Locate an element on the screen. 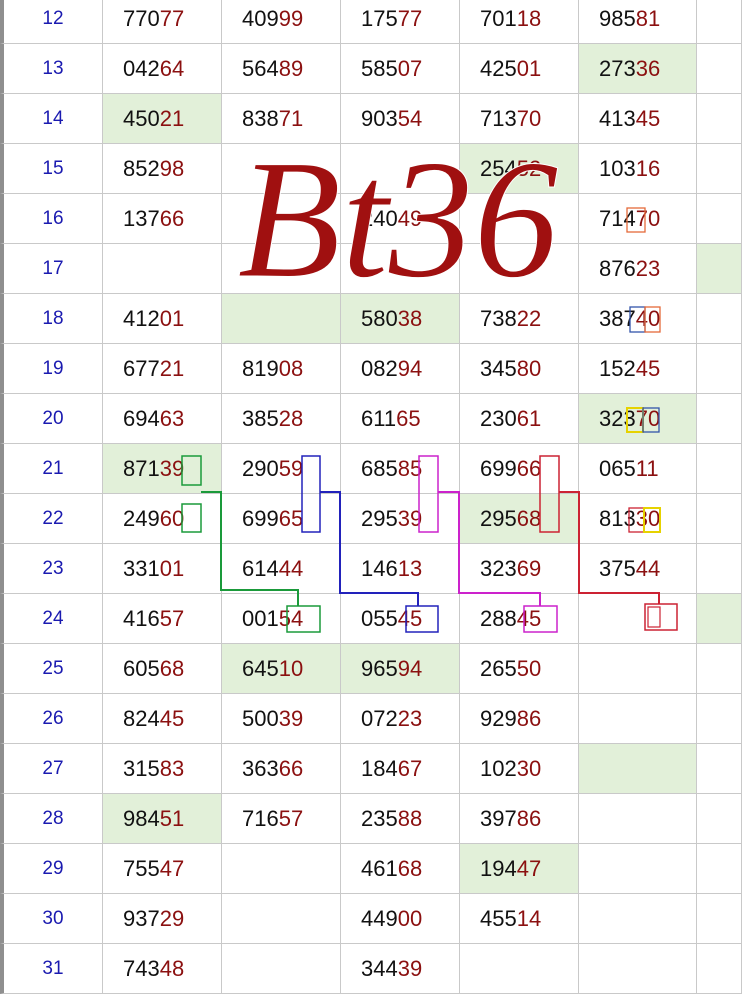 The height and width of the screenshot is (994, 742). result-head: 065 is located at coordinates (617, 468).